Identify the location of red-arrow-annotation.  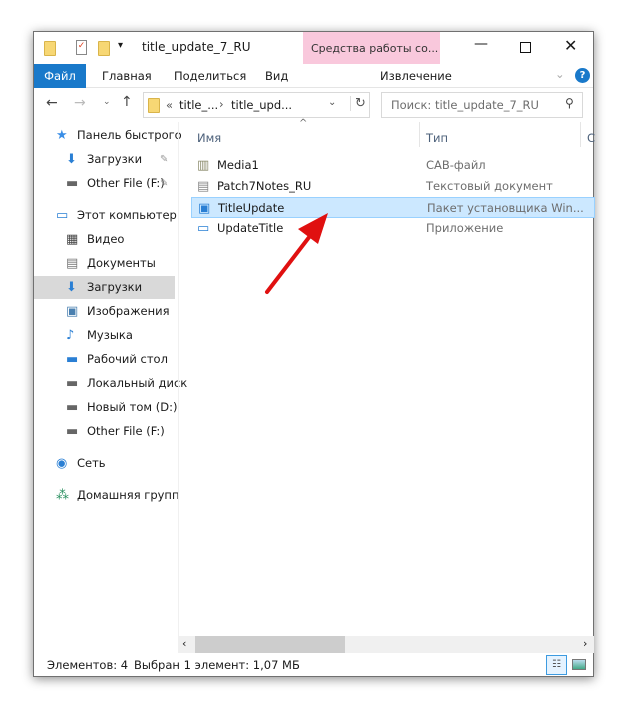
(296, 253).